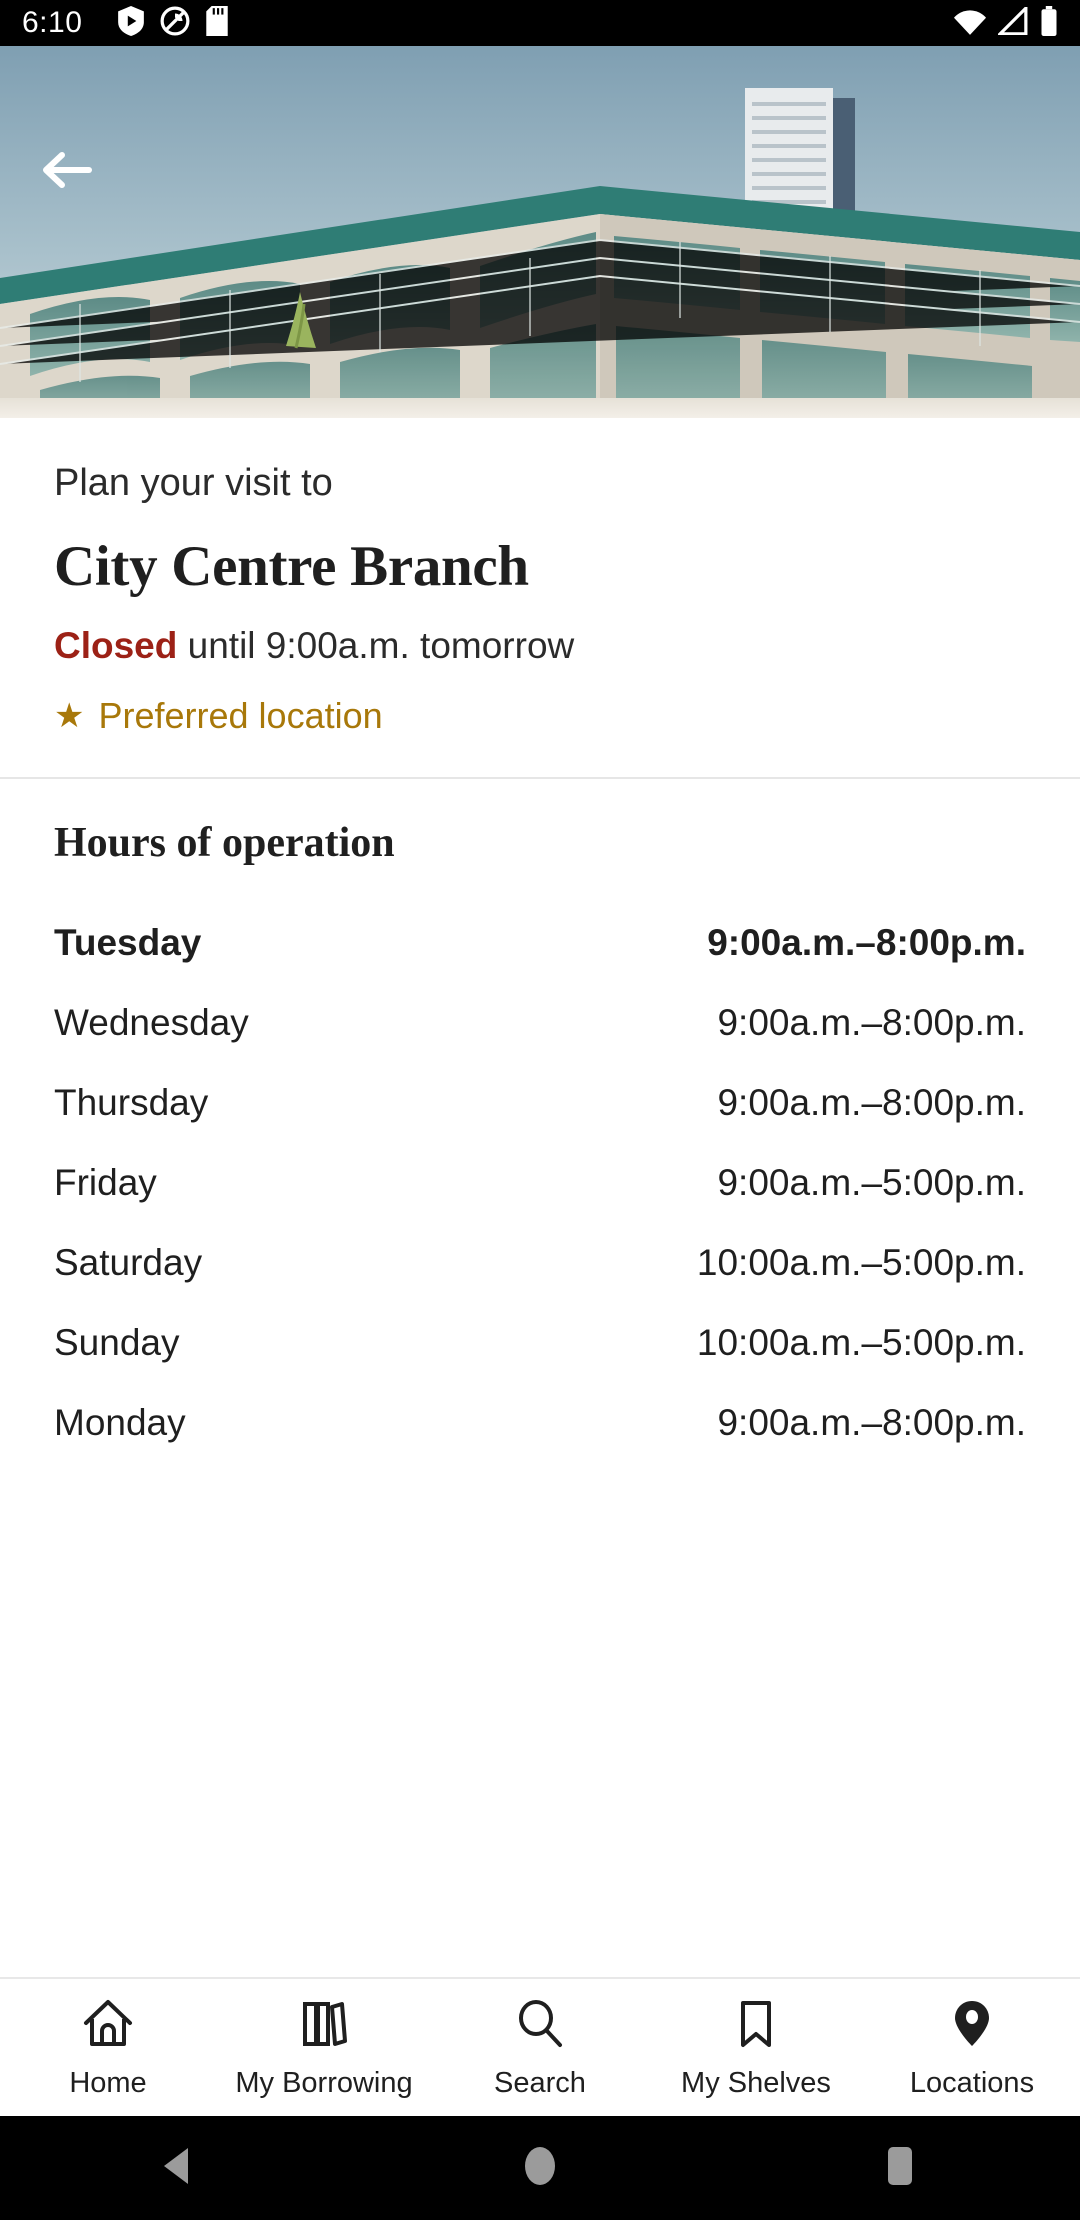  I want to click on android-back-icon, so click(180, 2168).